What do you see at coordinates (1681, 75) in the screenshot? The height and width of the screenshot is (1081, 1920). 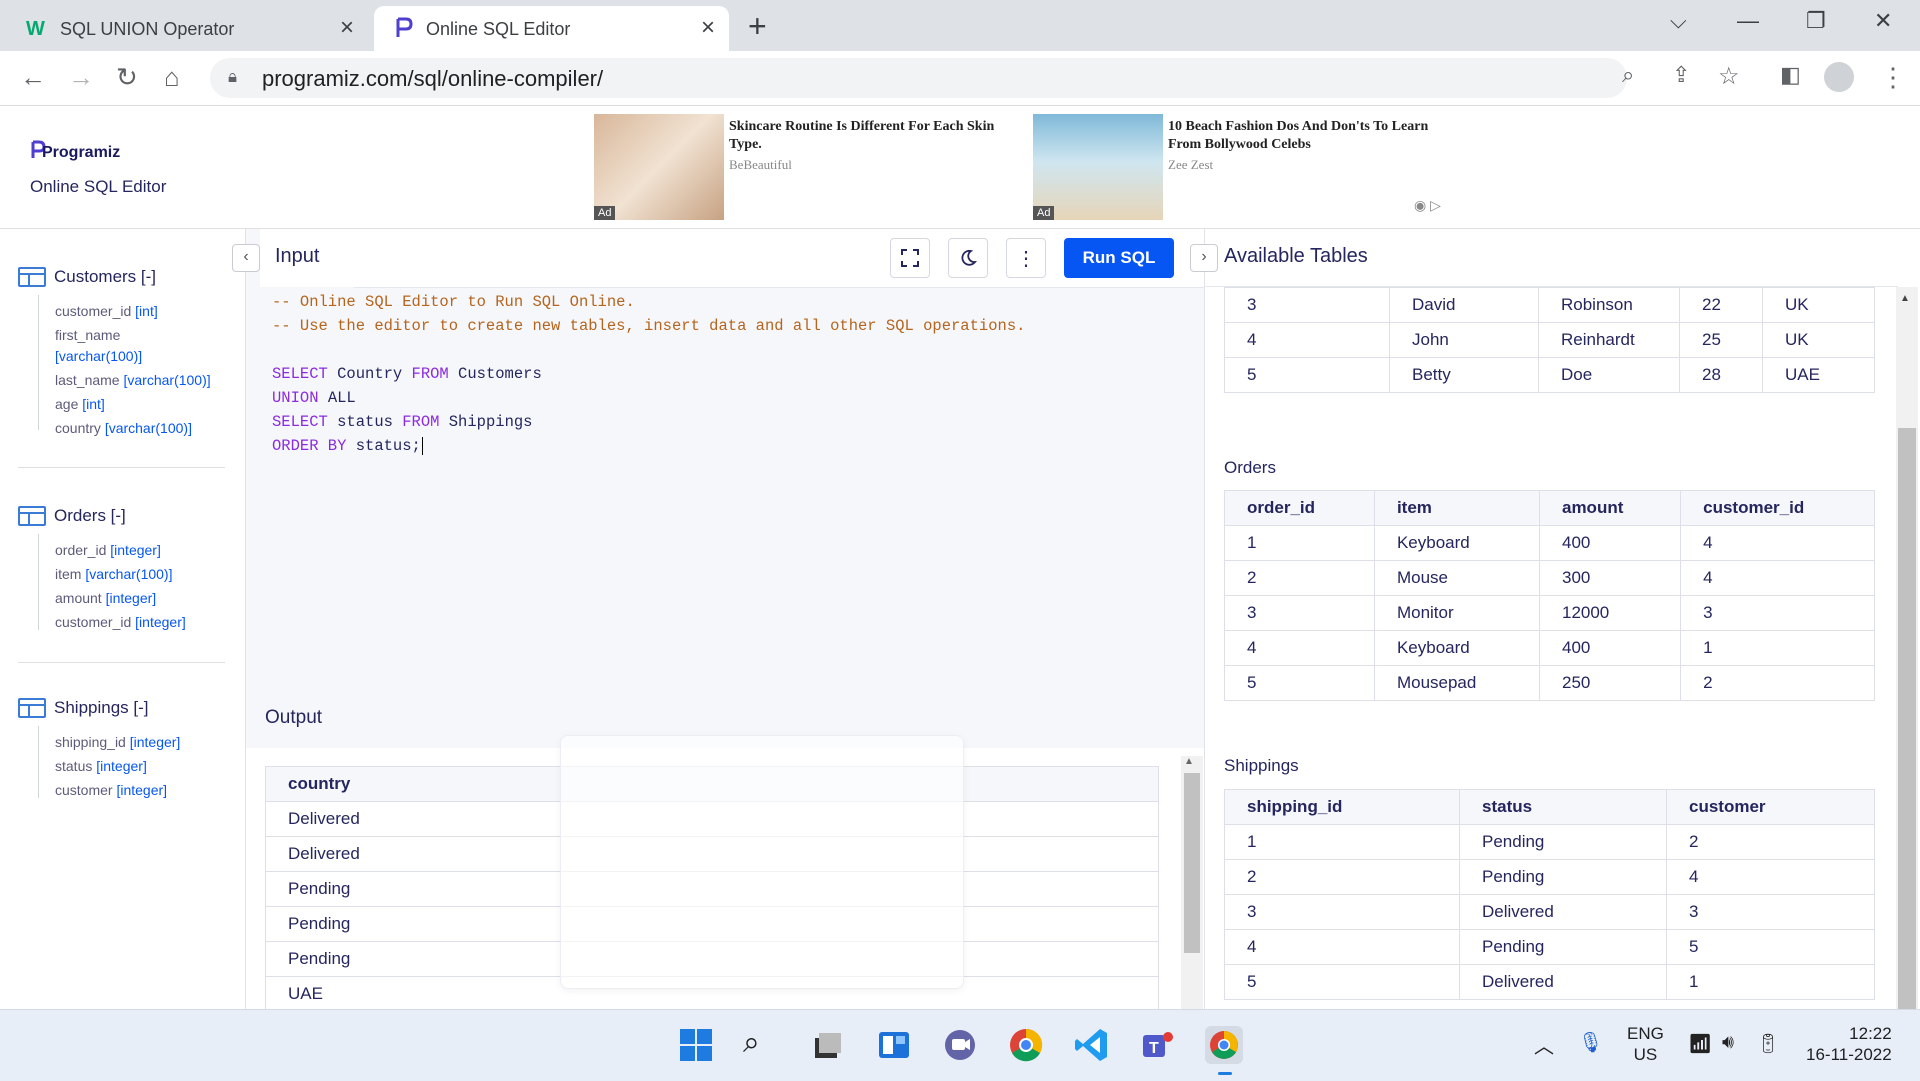 I see `share-icon: ⇪` at bounding box center [1681, 75].